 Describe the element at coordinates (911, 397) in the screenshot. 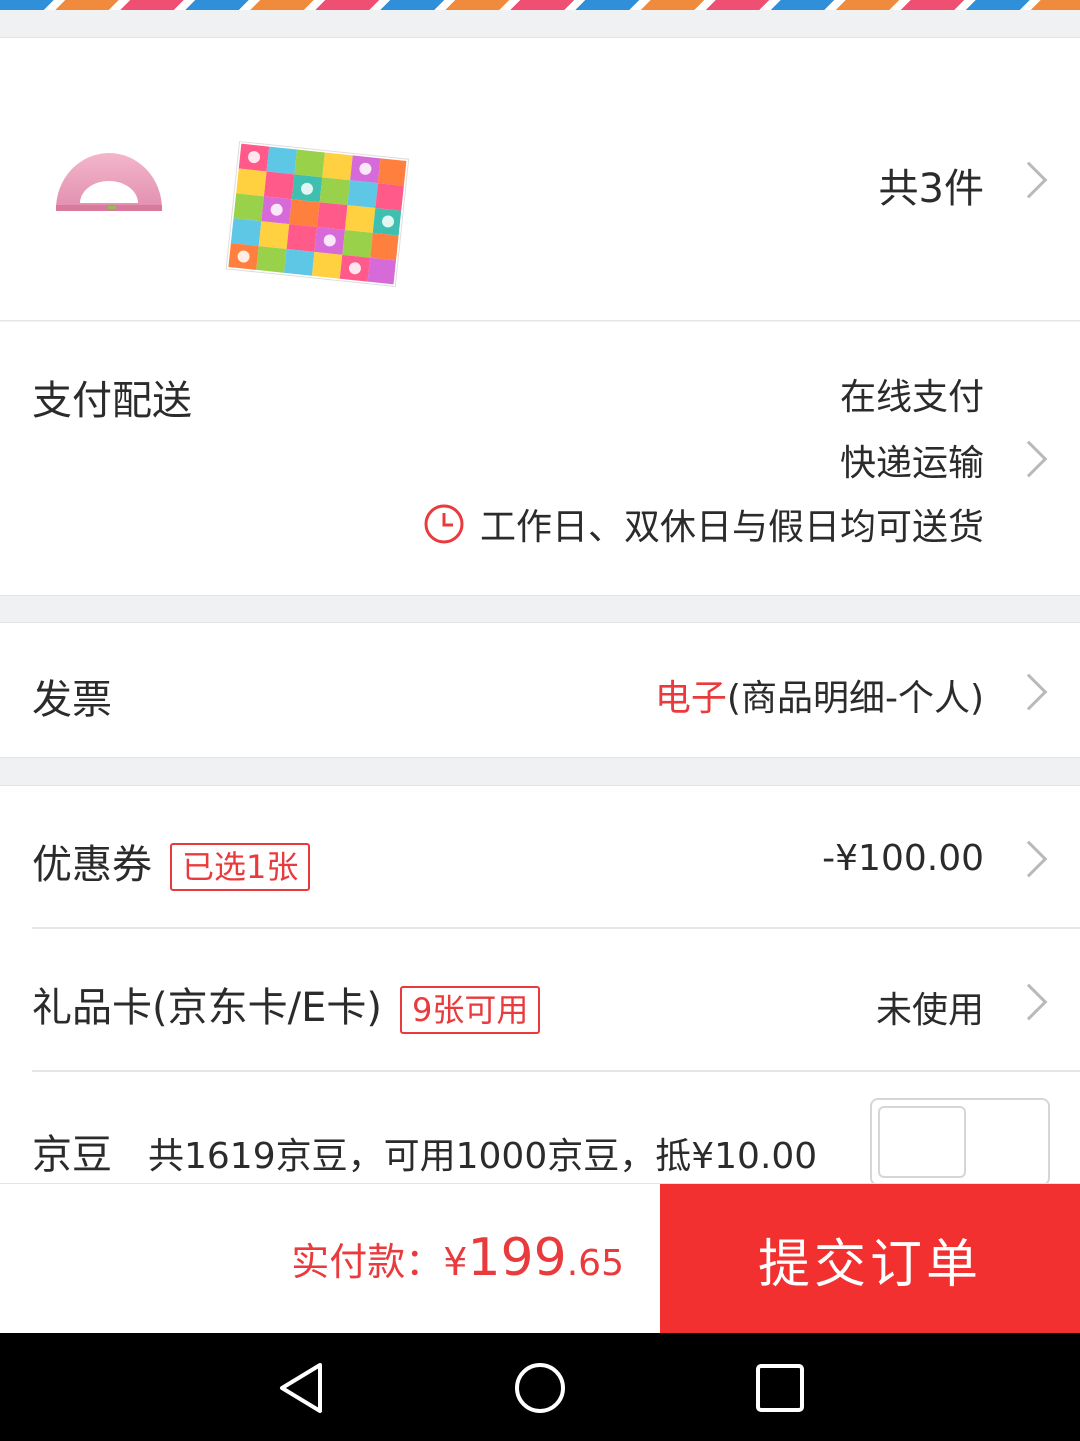

I see `payment-method: 在线支付` at that location.